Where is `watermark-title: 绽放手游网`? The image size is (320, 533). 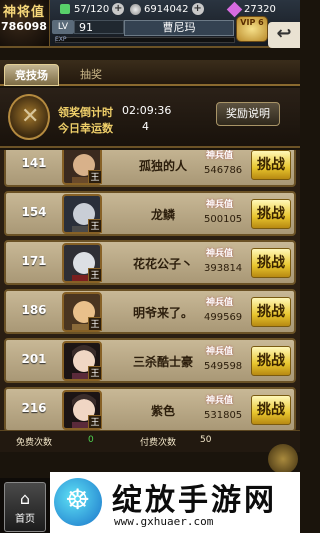 watermark-title: 绽放手游网 is located at coordinates (194, 500).